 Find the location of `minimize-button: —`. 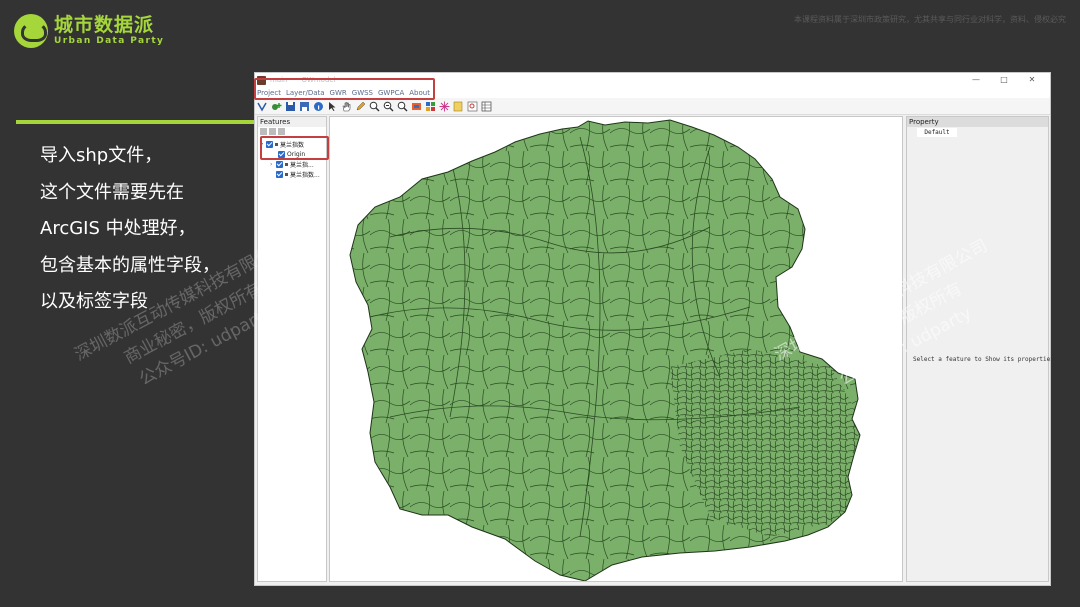

minimize-button: — is located at coordinates (976, 80).